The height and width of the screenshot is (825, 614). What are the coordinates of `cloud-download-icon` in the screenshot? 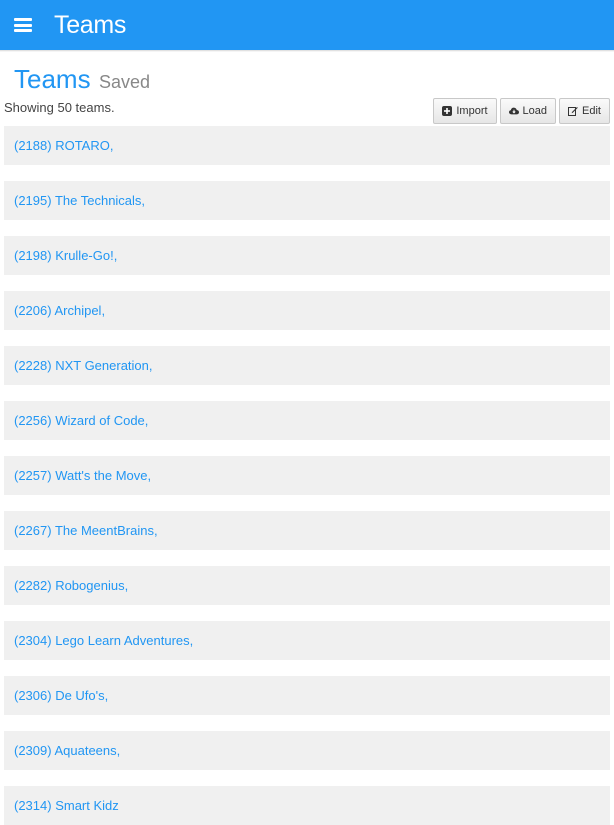 It's located at (513, 111).